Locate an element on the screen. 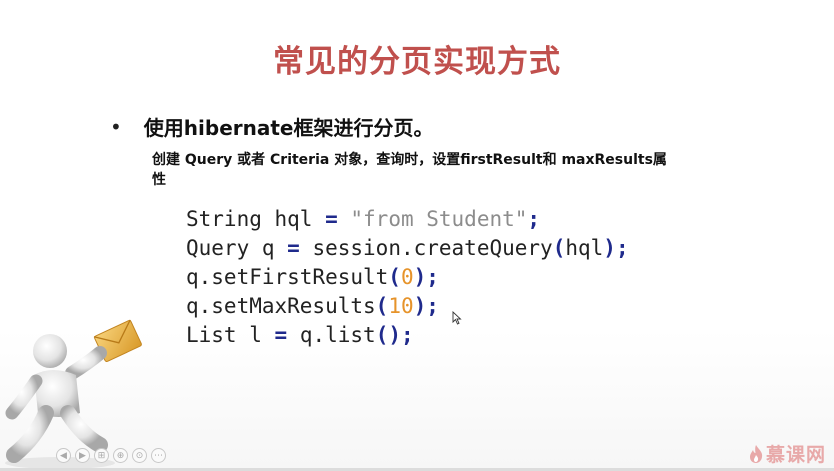 The image size is (834, 471). mouse-cursor-icon is located at coordinates (457, 318).